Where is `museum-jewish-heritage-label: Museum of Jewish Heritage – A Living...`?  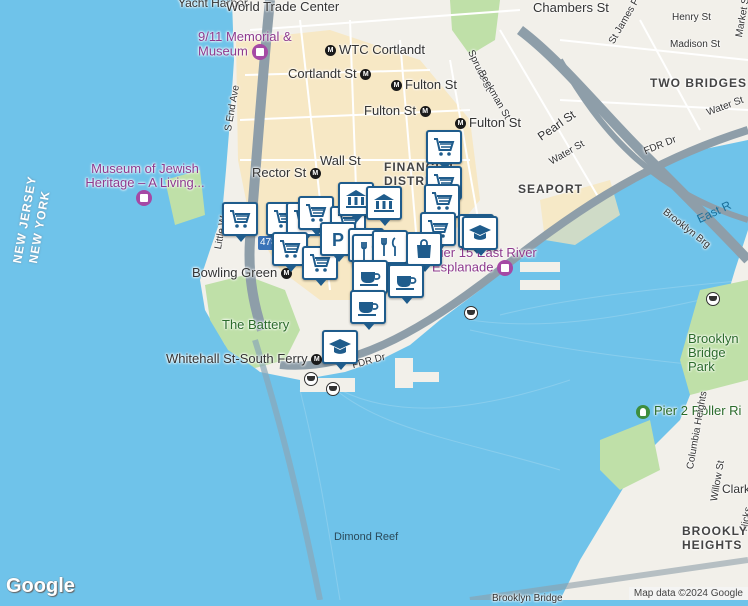 museum-jewish-heritage-label: Museum of Jewish Heritage – A Living... is located at coordinates (145, 184).